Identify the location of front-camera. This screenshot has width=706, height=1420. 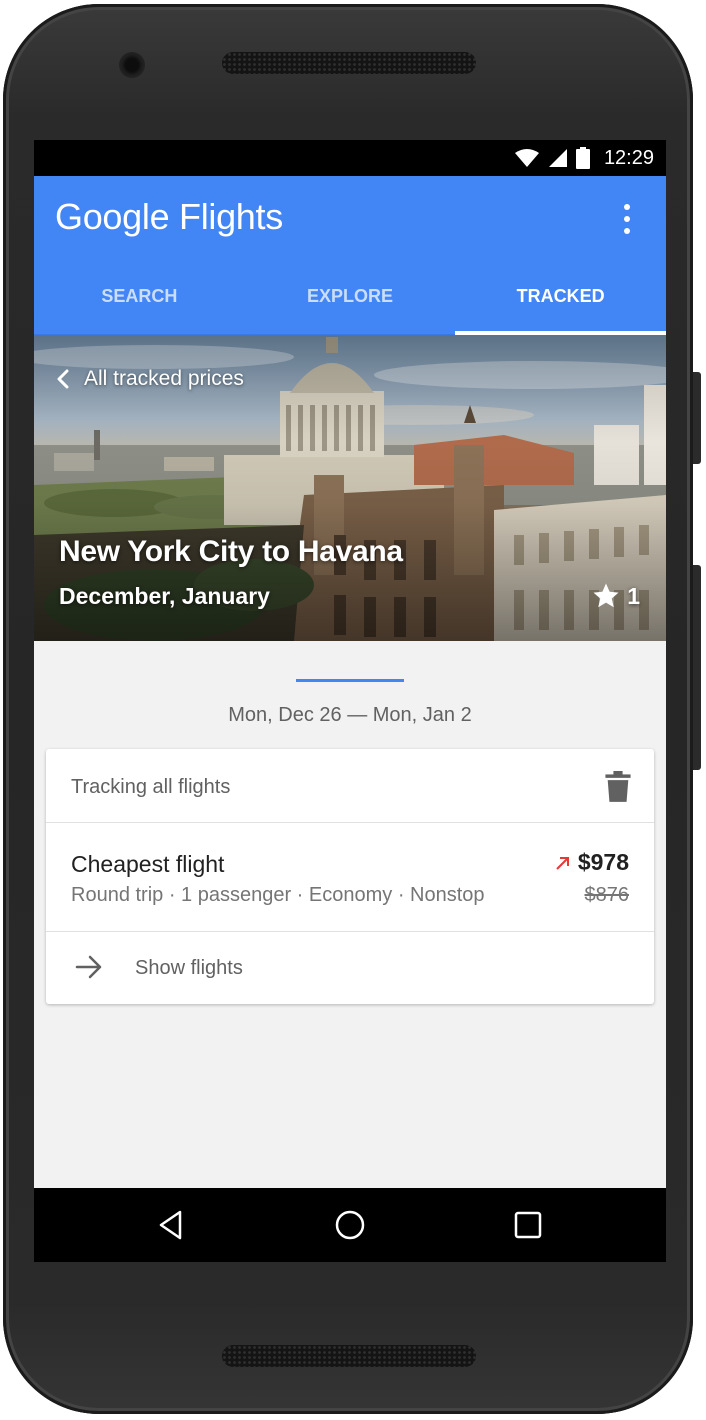
(132, 65).